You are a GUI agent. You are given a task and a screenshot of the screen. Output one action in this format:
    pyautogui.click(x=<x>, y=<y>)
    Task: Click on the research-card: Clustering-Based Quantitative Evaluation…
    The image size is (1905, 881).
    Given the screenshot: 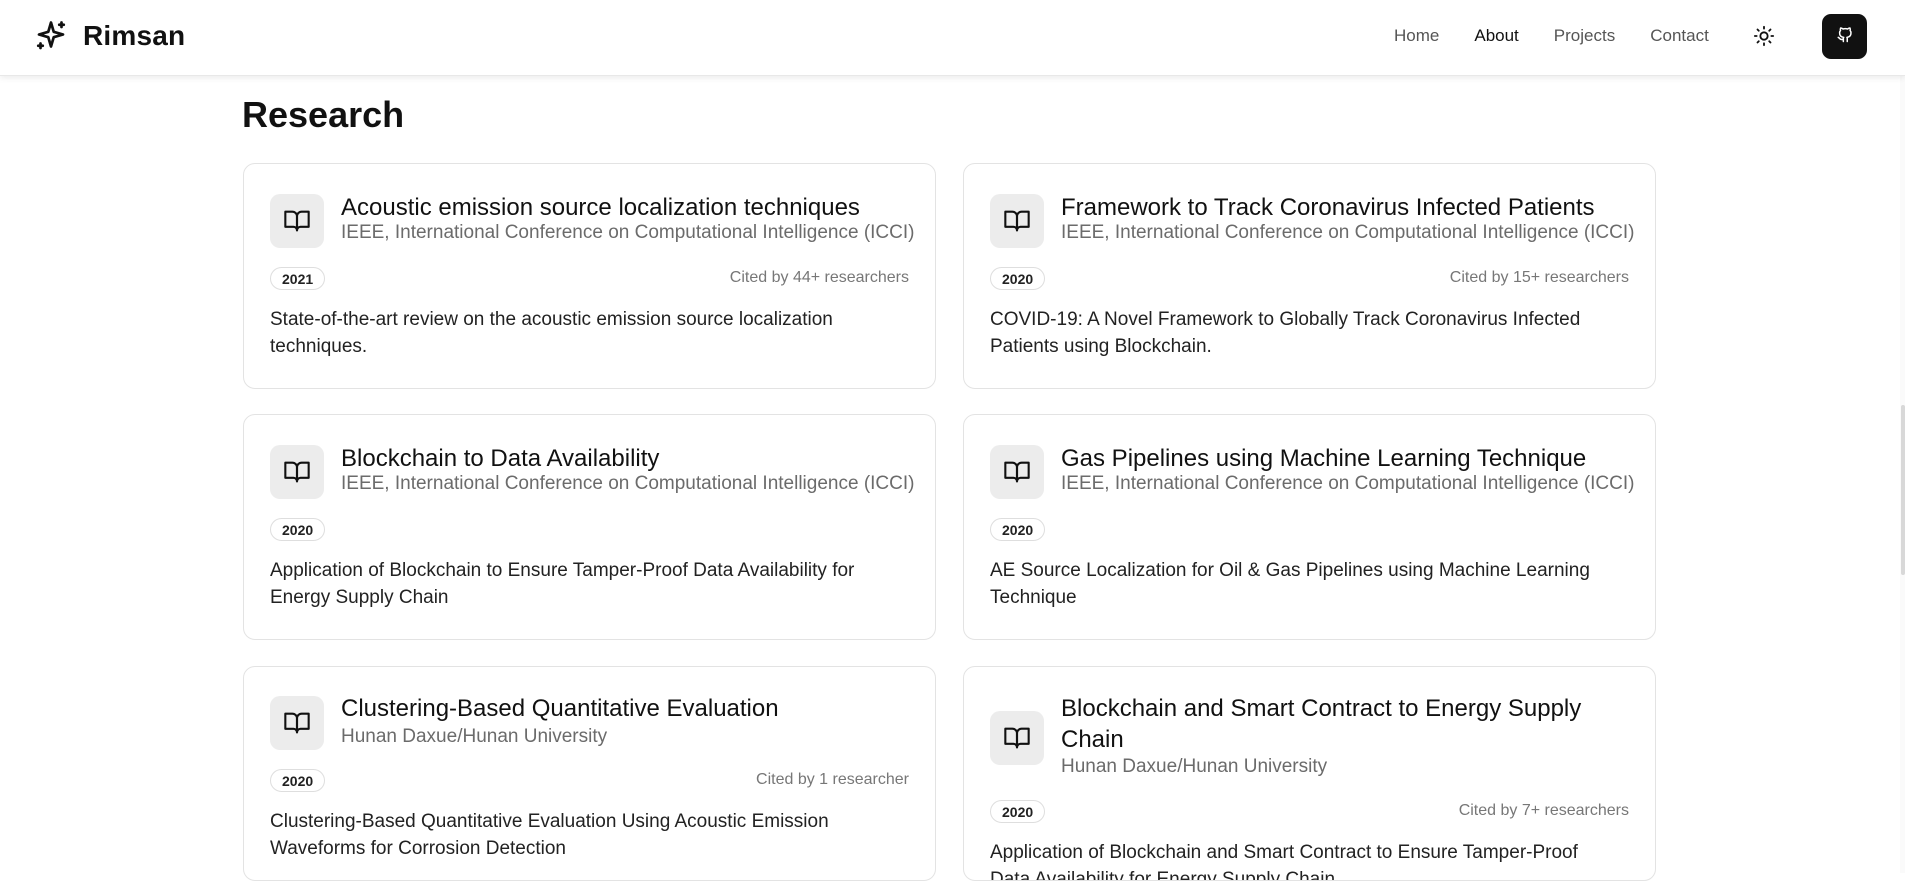 What is the action you would take?
    pyautogui.click(x=589, y=773)
    